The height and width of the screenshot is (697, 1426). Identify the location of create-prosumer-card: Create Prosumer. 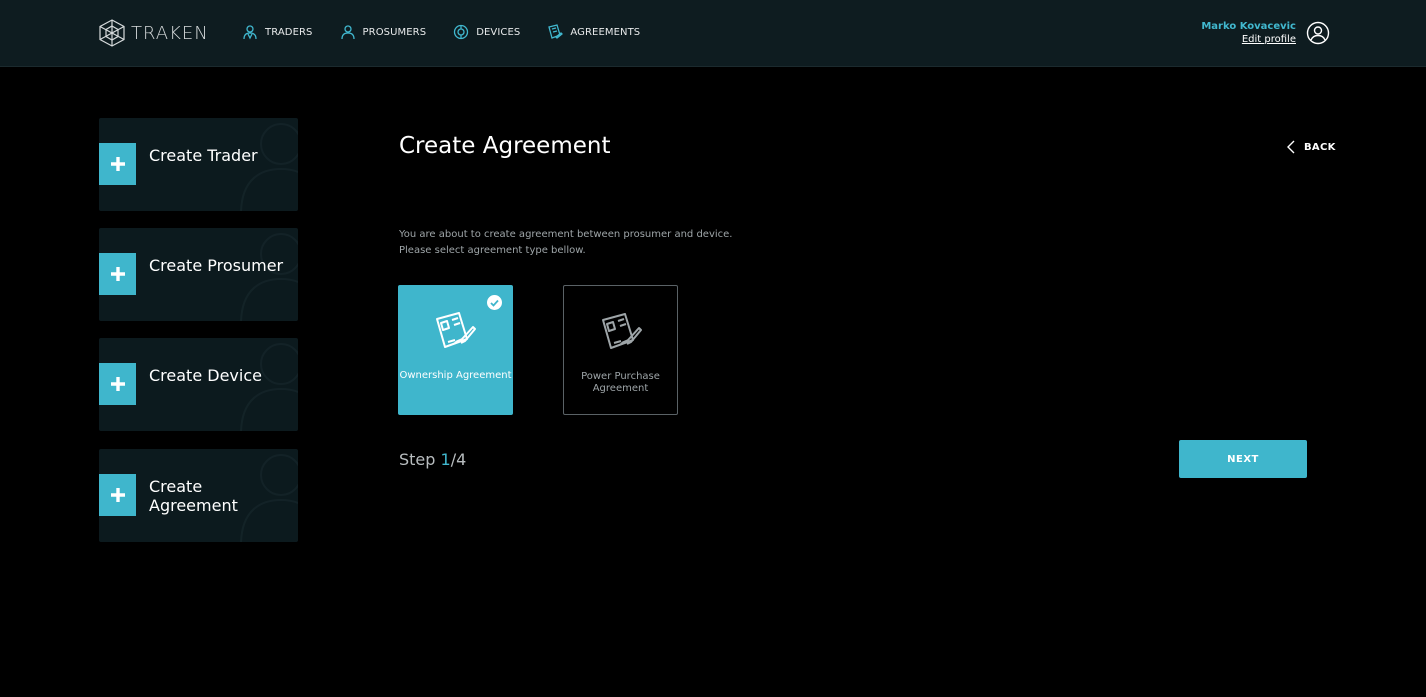
(198, 274).